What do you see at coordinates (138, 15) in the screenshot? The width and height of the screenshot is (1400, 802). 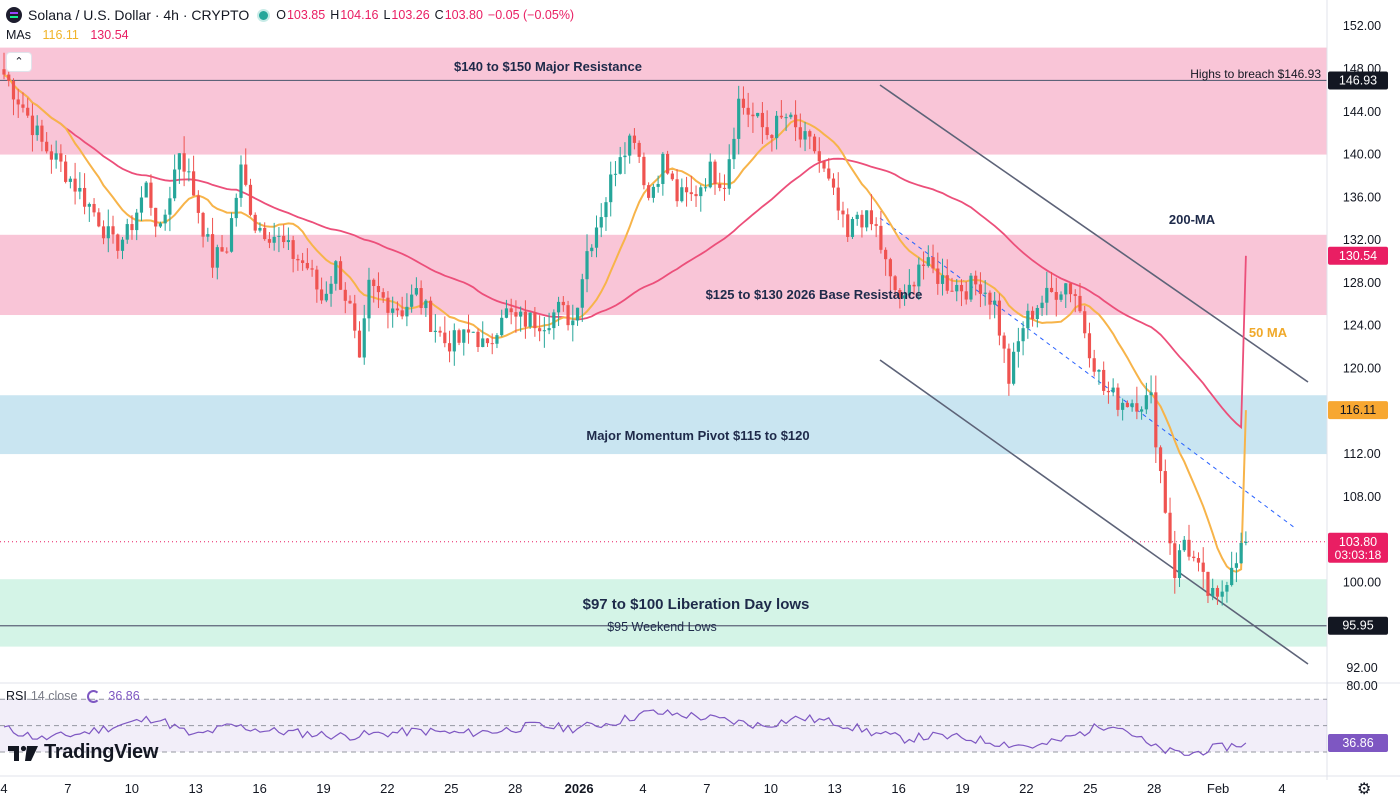 I see `symbol-title: Solana / U.S. Dollar · 4h · CRYPTO` at bounding box center [138, 15].